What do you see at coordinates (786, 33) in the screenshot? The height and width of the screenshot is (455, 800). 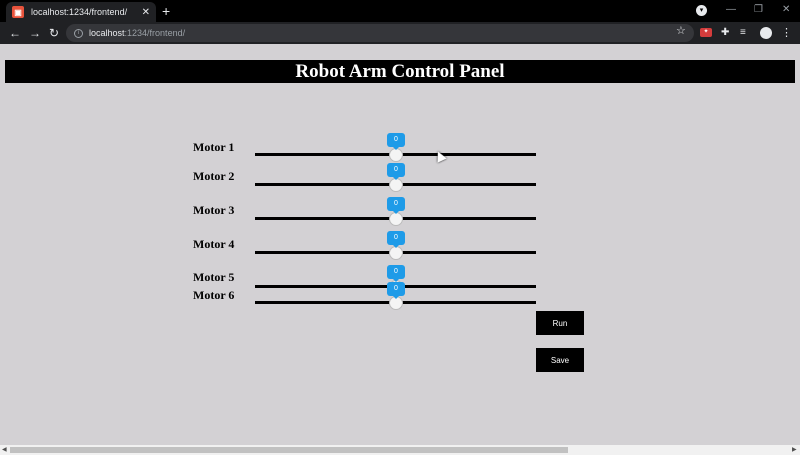 I see `menu-icon: ⋮` at bounding box center [786, 33].